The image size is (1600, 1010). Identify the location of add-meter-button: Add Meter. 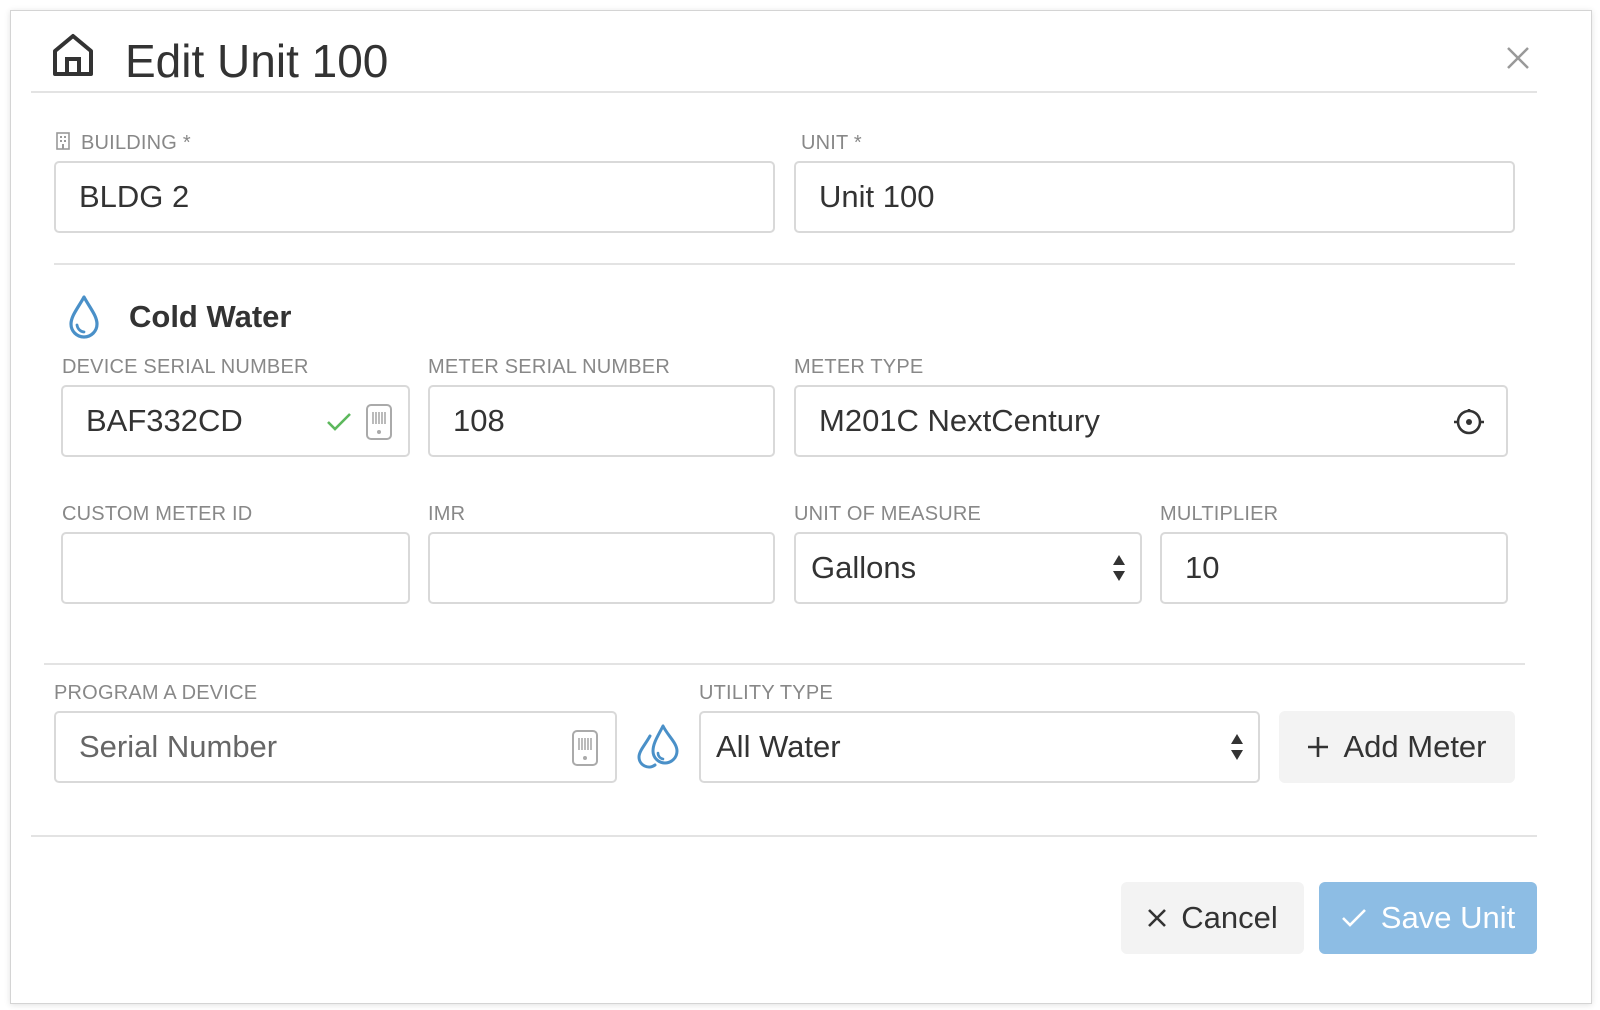
(1397, 747).